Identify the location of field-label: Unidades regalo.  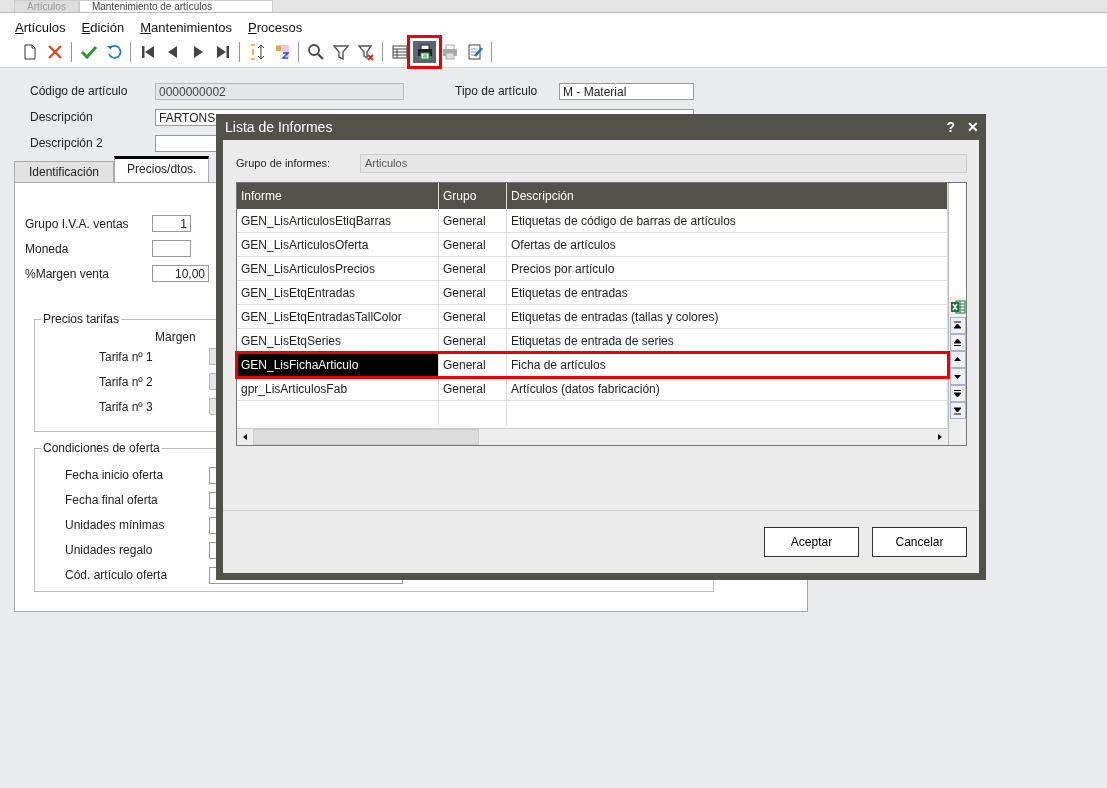
(109, 550).